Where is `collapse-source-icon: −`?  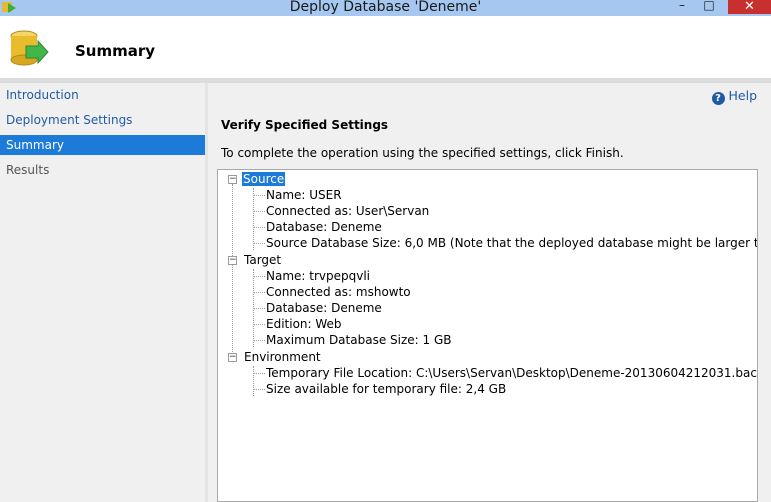
collapse-source-icon: − is located at coordinates (232, 179).